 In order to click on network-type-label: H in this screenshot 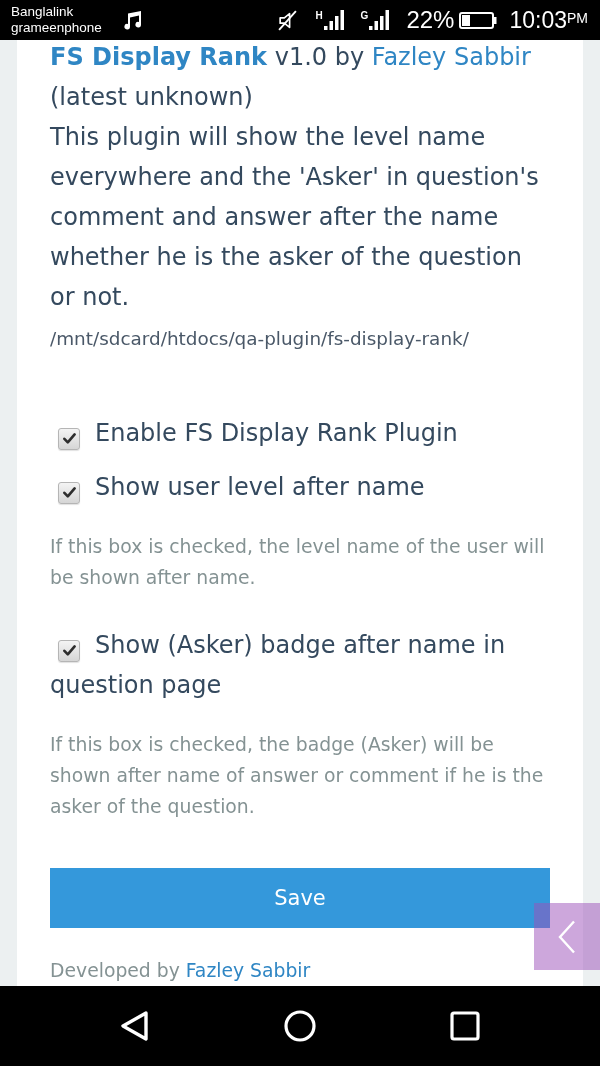, I will do `click(319, 16)`.